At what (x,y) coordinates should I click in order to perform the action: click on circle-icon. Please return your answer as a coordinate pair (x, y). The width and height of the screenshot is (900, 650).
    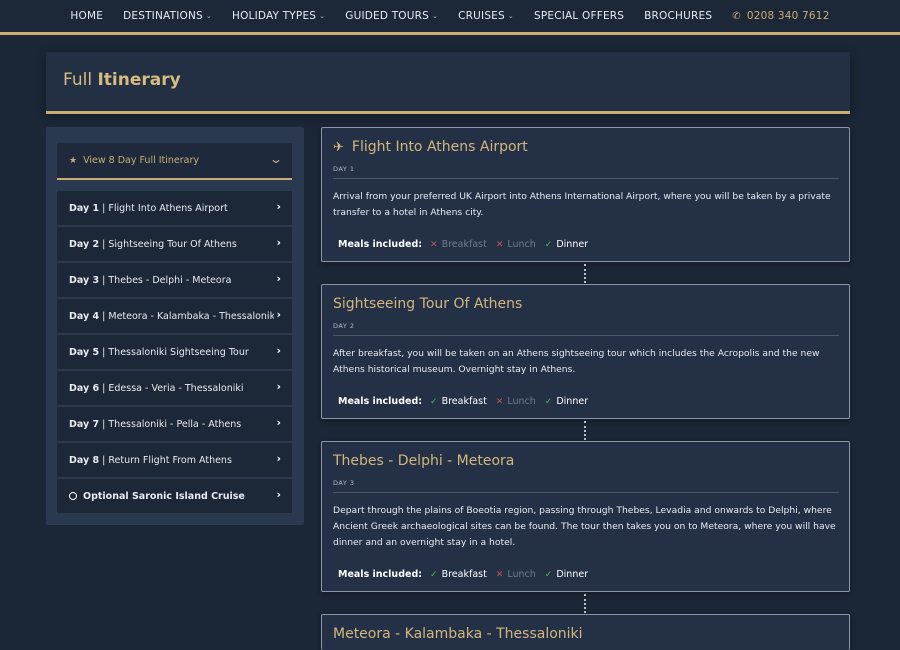
    Looking at the image, I should click on (73, 496).